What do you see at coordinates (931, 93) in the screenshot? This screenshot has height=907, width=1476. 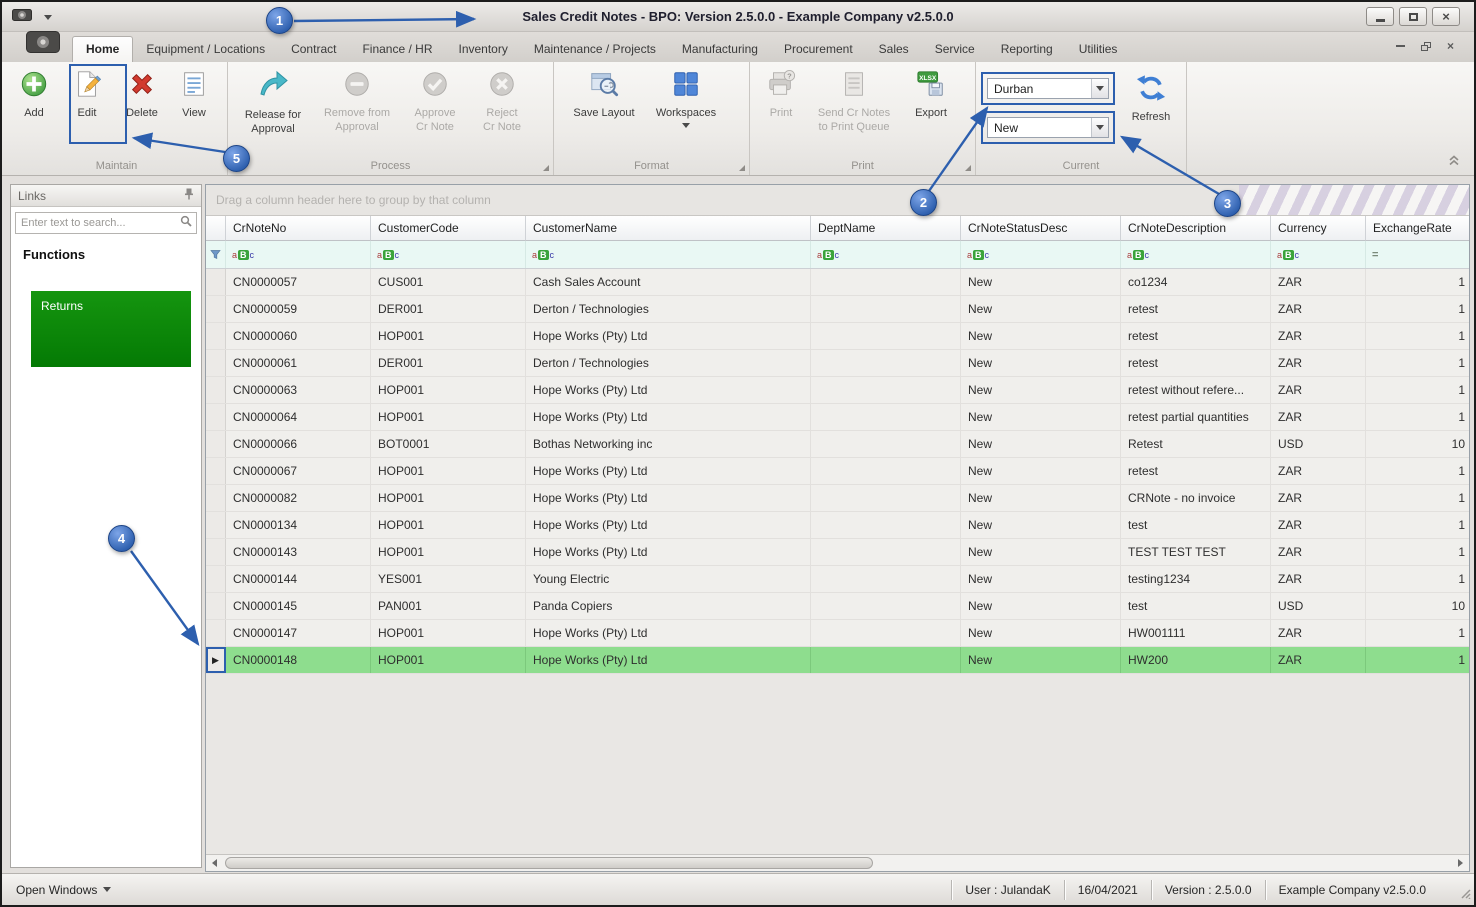 I see `export-button: XLSX Export` at bounding box center [931, 93].